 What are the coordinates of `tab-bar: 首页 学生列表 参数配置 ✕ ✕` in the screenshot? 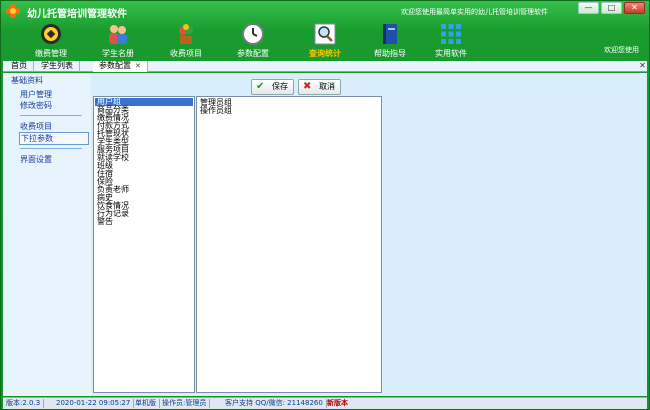 It's located at (325, 66).